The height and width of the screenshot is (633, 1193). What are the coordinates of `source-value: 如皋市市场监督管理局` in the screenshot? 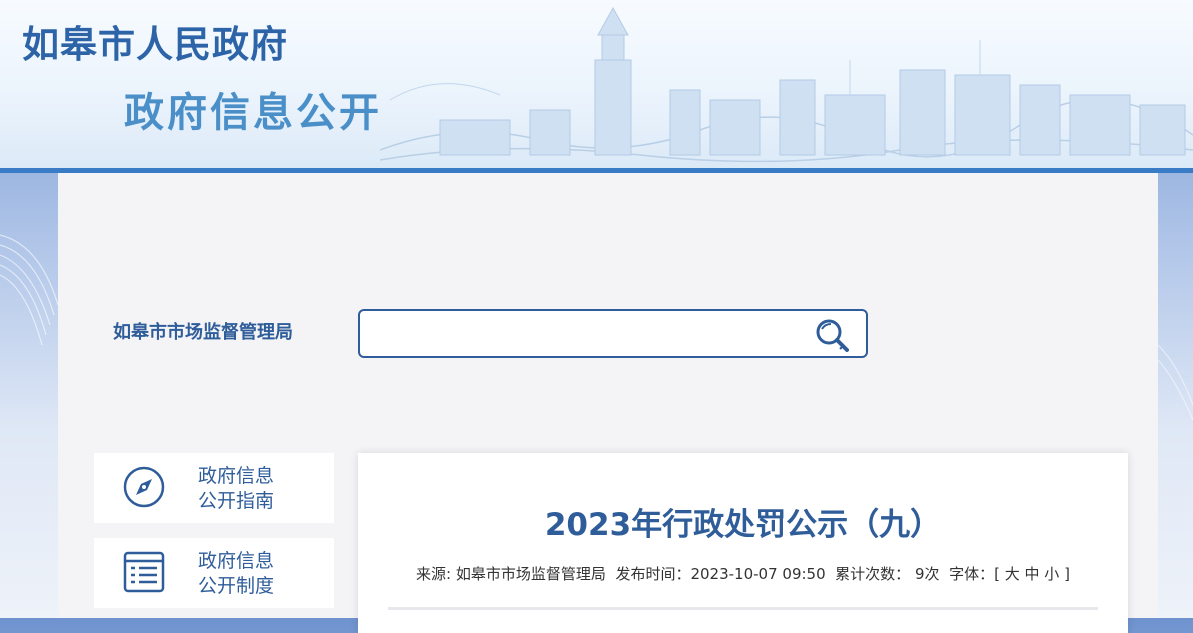 It's located at (530, 574).